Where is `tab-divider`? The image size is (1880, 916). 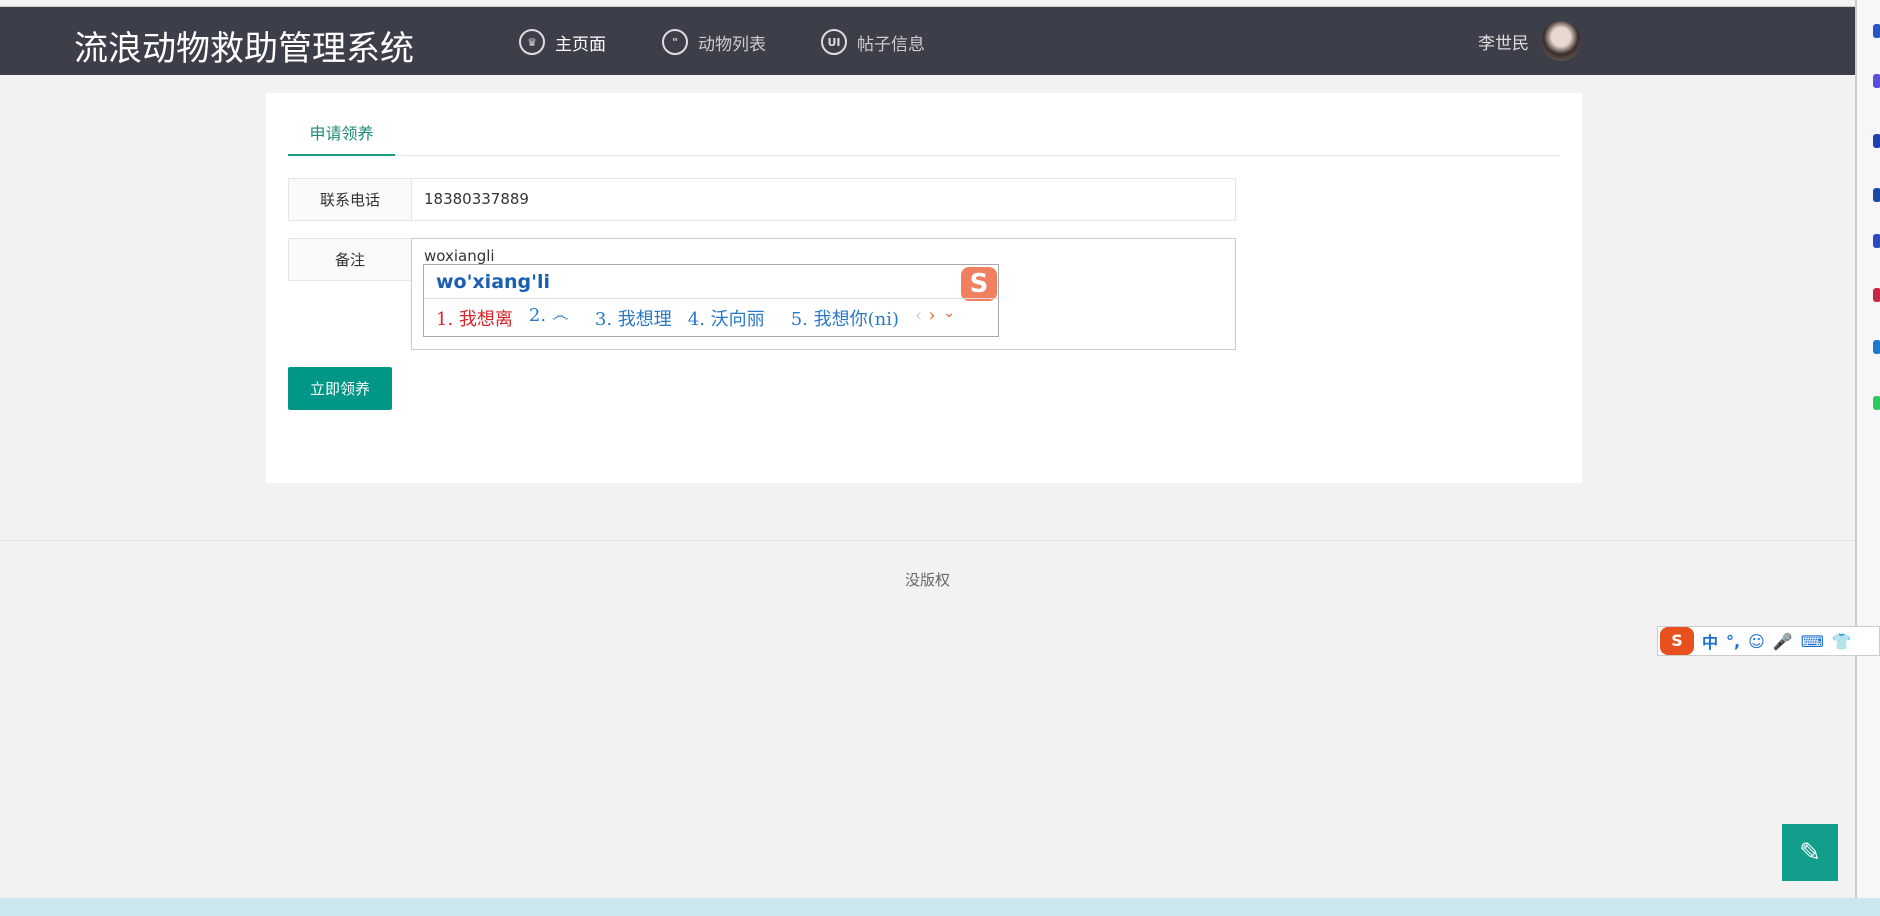
tab-divider is located at coordinates (924, 155).